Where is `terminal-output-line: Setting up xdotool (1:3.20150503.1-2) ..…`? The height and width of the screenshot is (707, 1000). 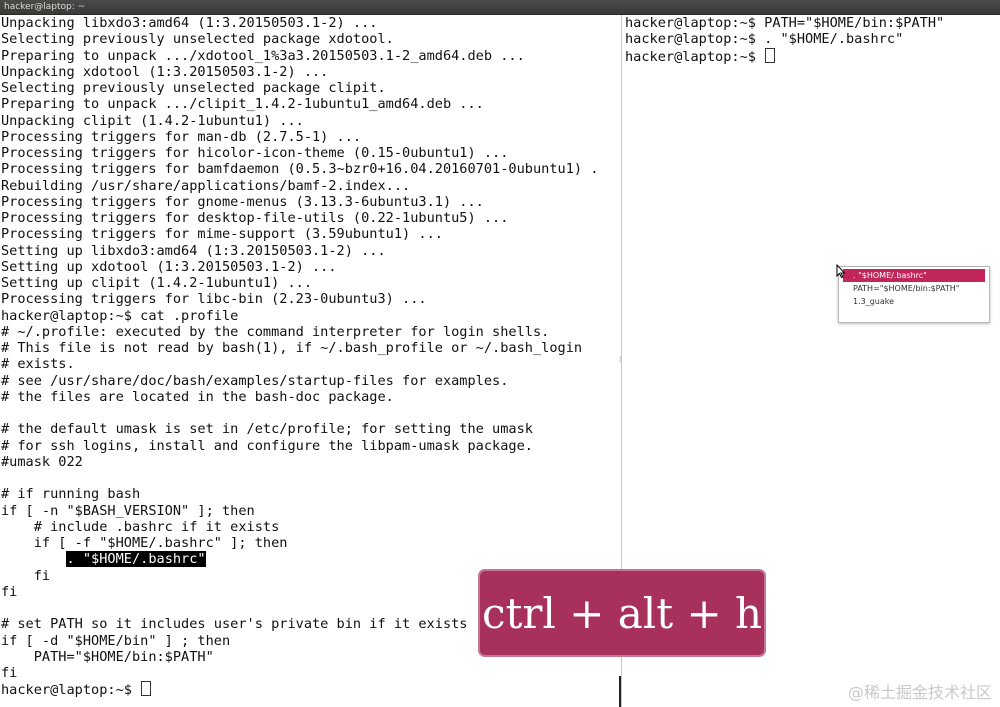
terminal-output-line: Setting up xdotool (1:3.20150503.1-2) ..… is located at coordinates (169, 266).